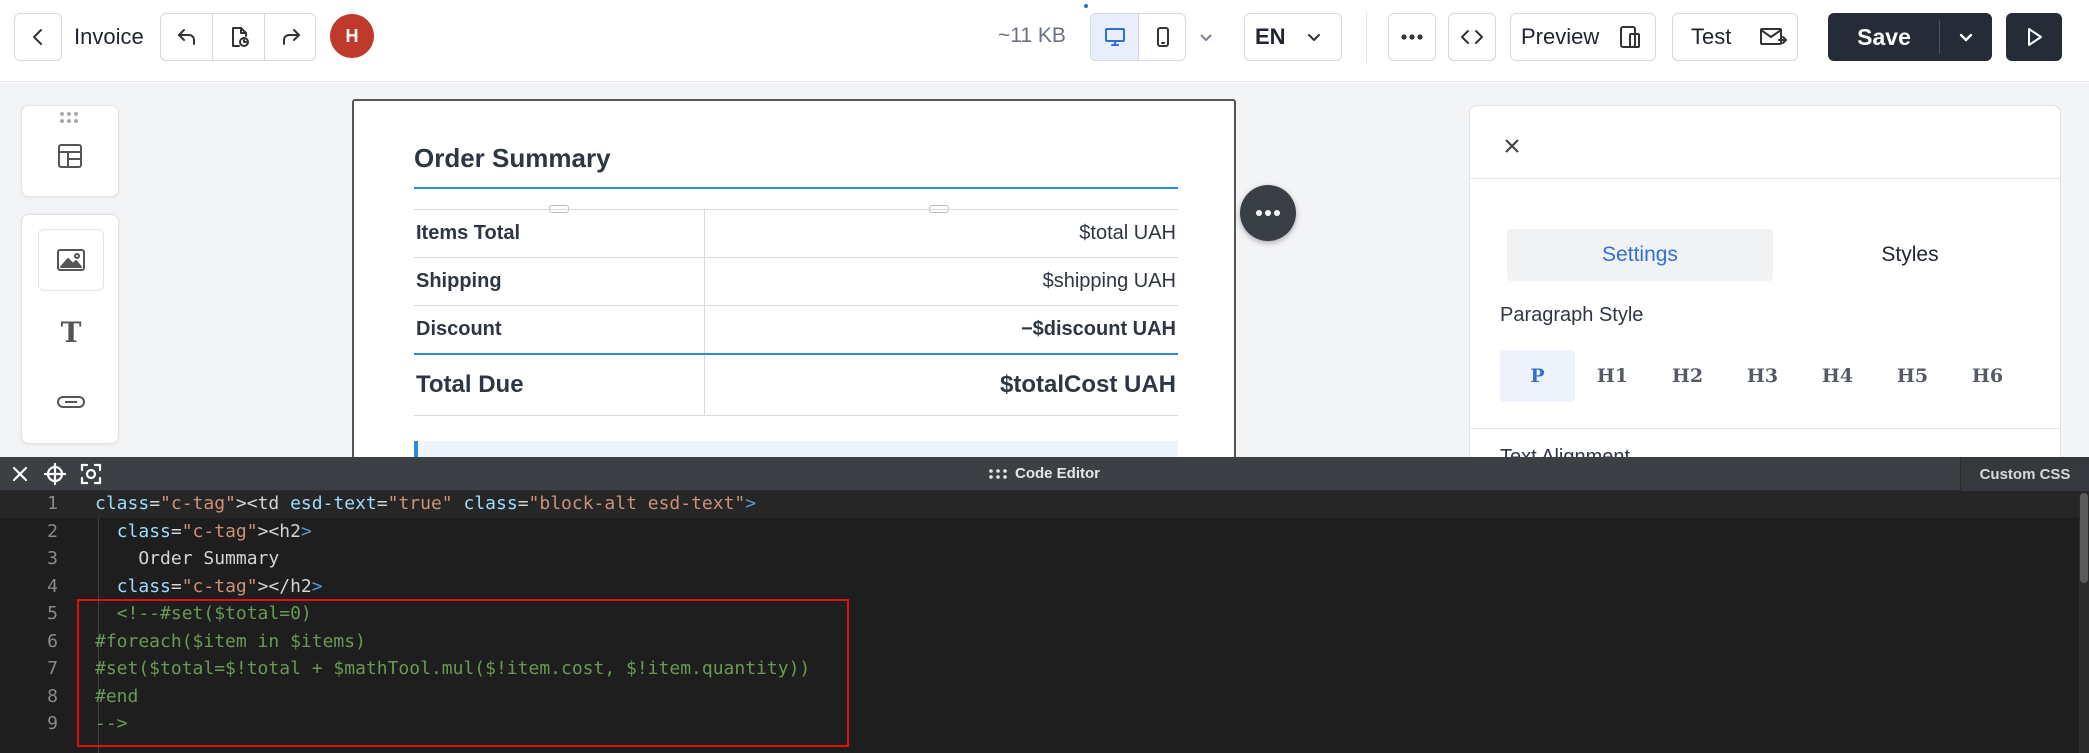 Image resolution: width=2089 pixels, height=753 pixels. Describe the element at coordinates (1711, 36) in the screenshot. I see `test-label: Test` at that location.